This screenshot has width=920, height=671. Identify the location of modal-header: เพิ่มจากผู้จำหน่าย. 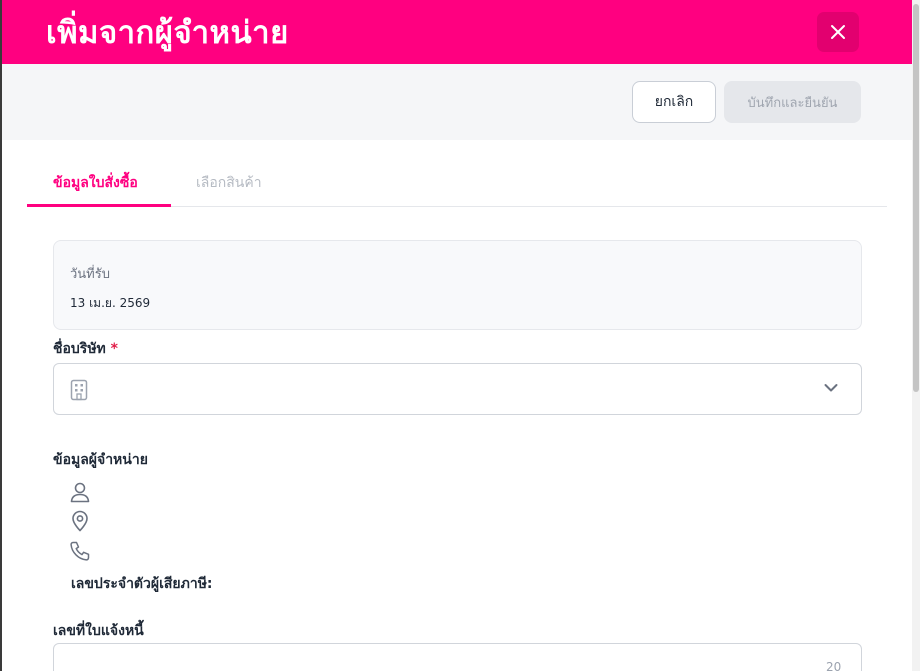
(457, 32).